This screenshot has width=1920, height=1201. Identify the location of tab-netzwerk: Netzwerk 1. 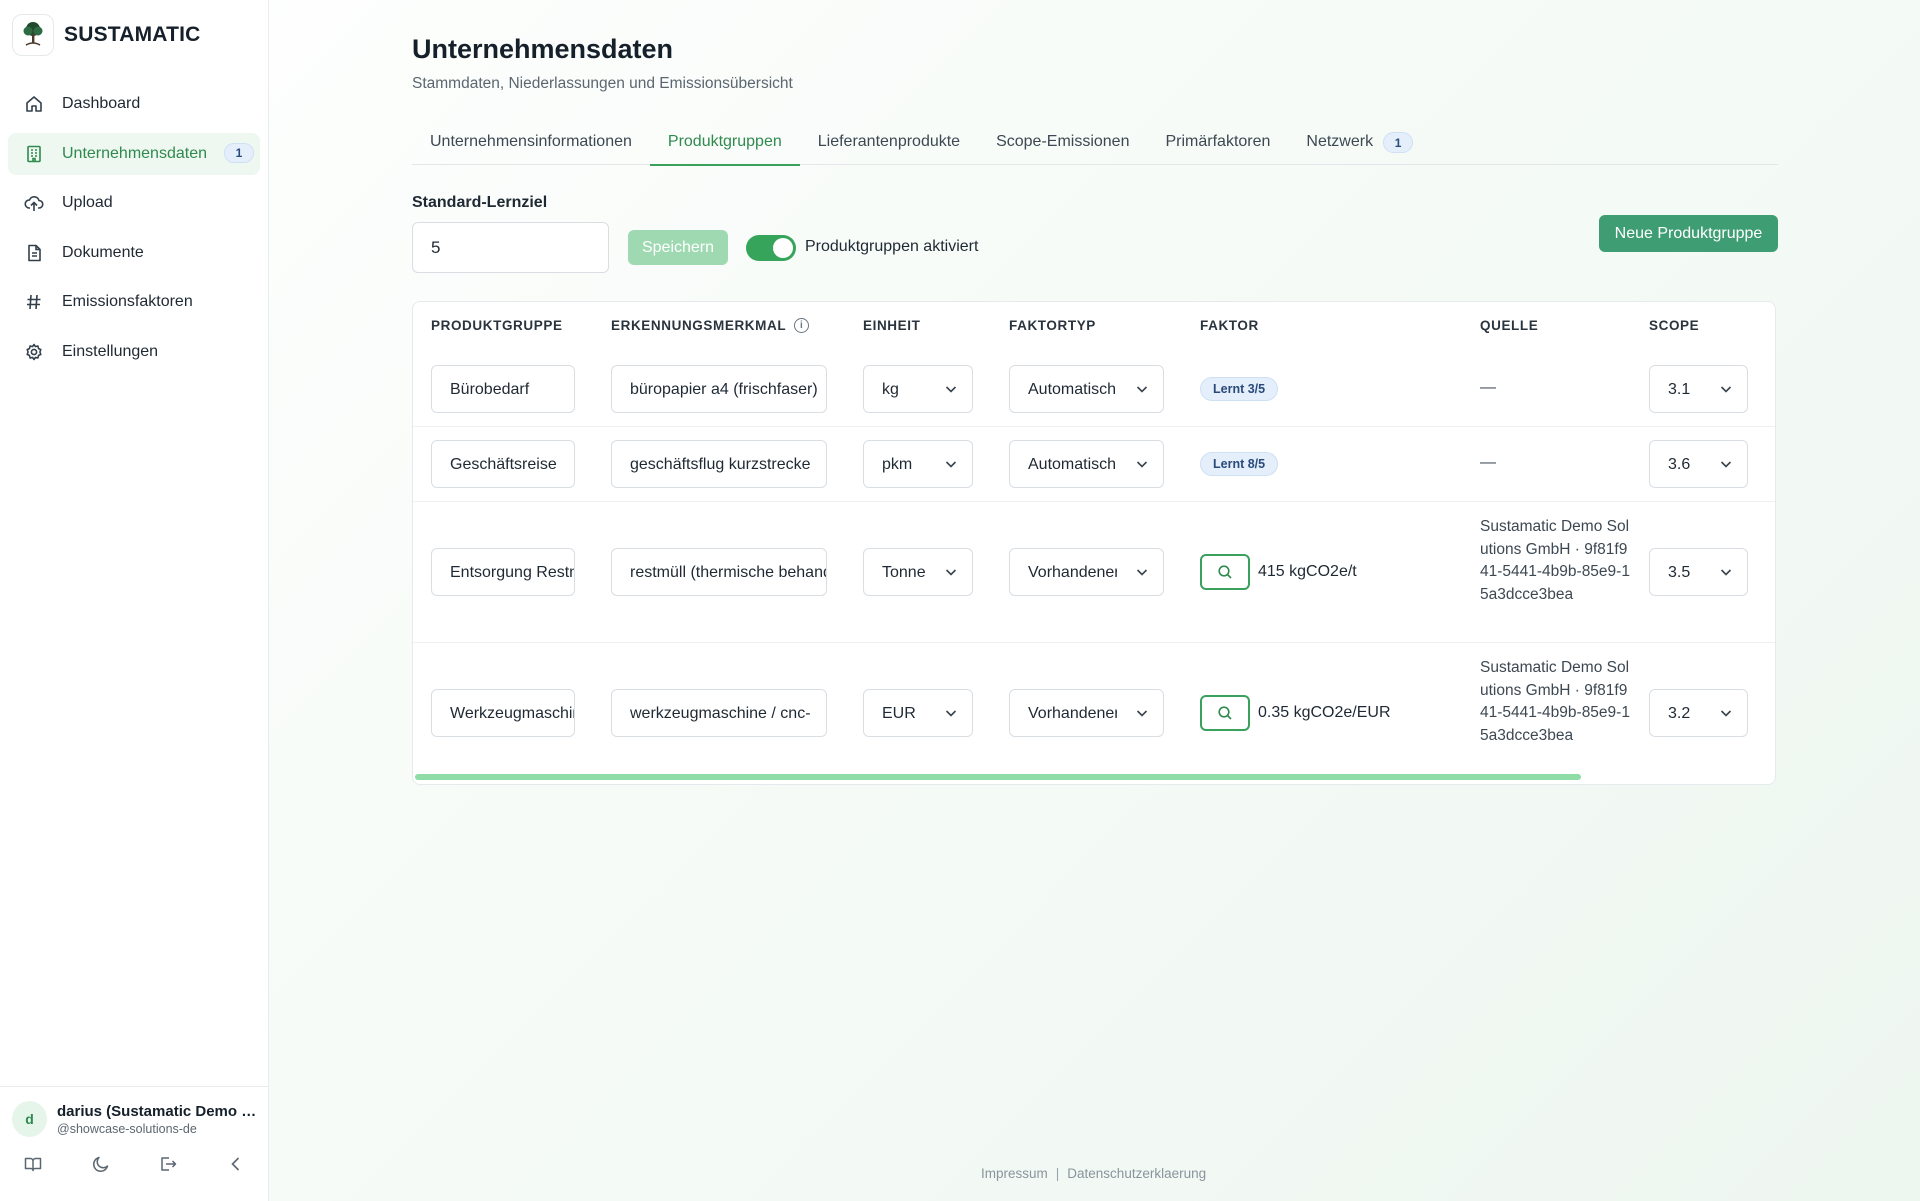
(1359, 142).